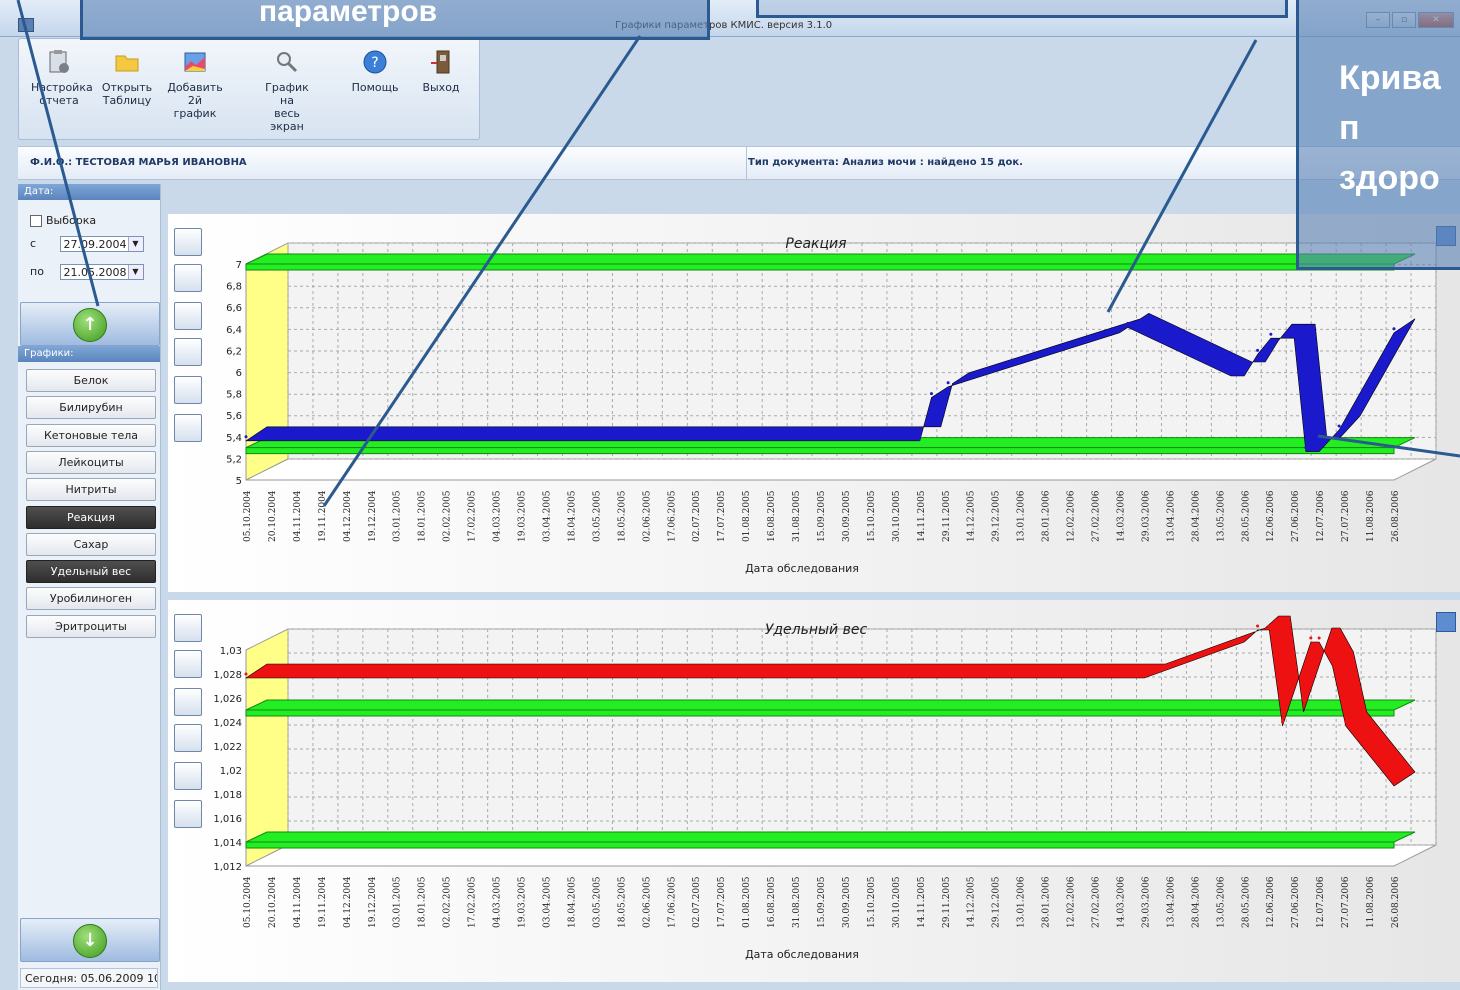 The height and width of the screenshot is (990, 1460). Describe the element at coordinates (91, 626) in the screenshot. I see `graph-button: Эритроциты` at that location.